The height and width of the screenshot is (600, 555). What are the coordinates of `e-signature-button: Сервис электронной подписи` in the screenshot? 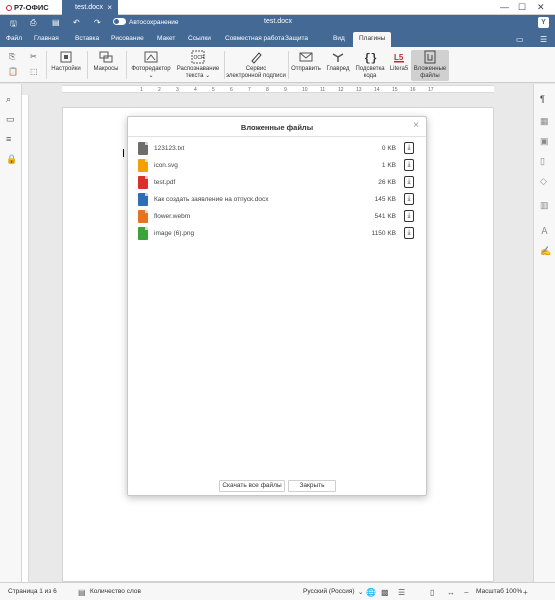 It's located at (256, 64).